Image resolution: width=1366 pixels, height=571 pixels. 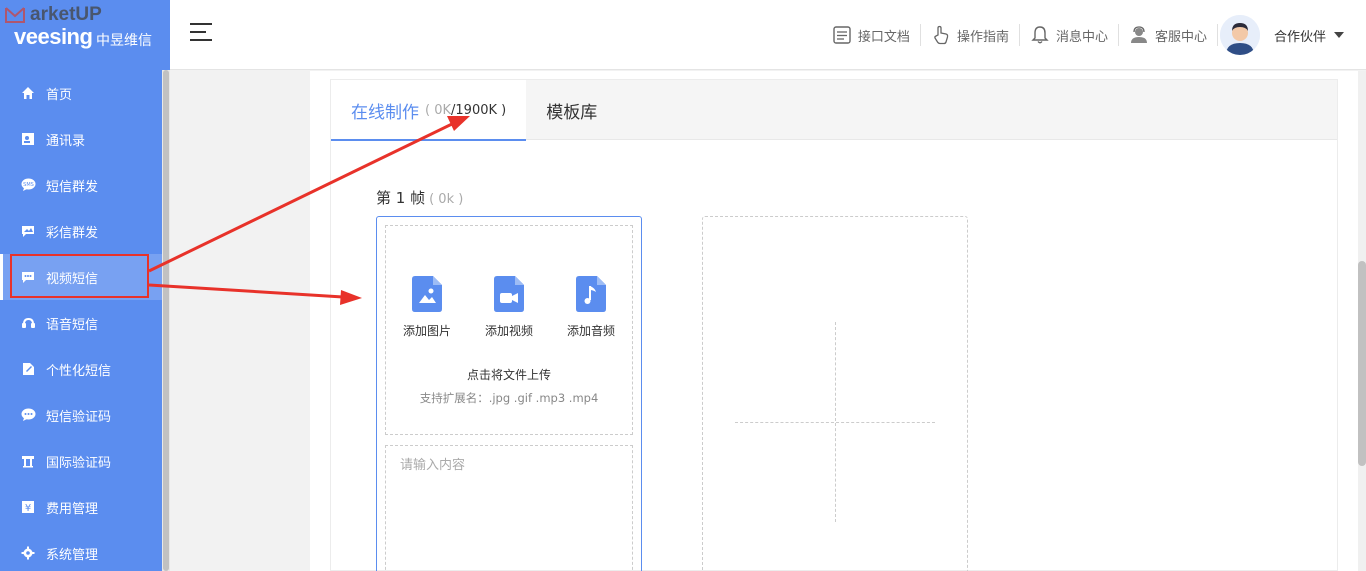 I want to click on watermark: arketUP, so click(x=53, y=15).